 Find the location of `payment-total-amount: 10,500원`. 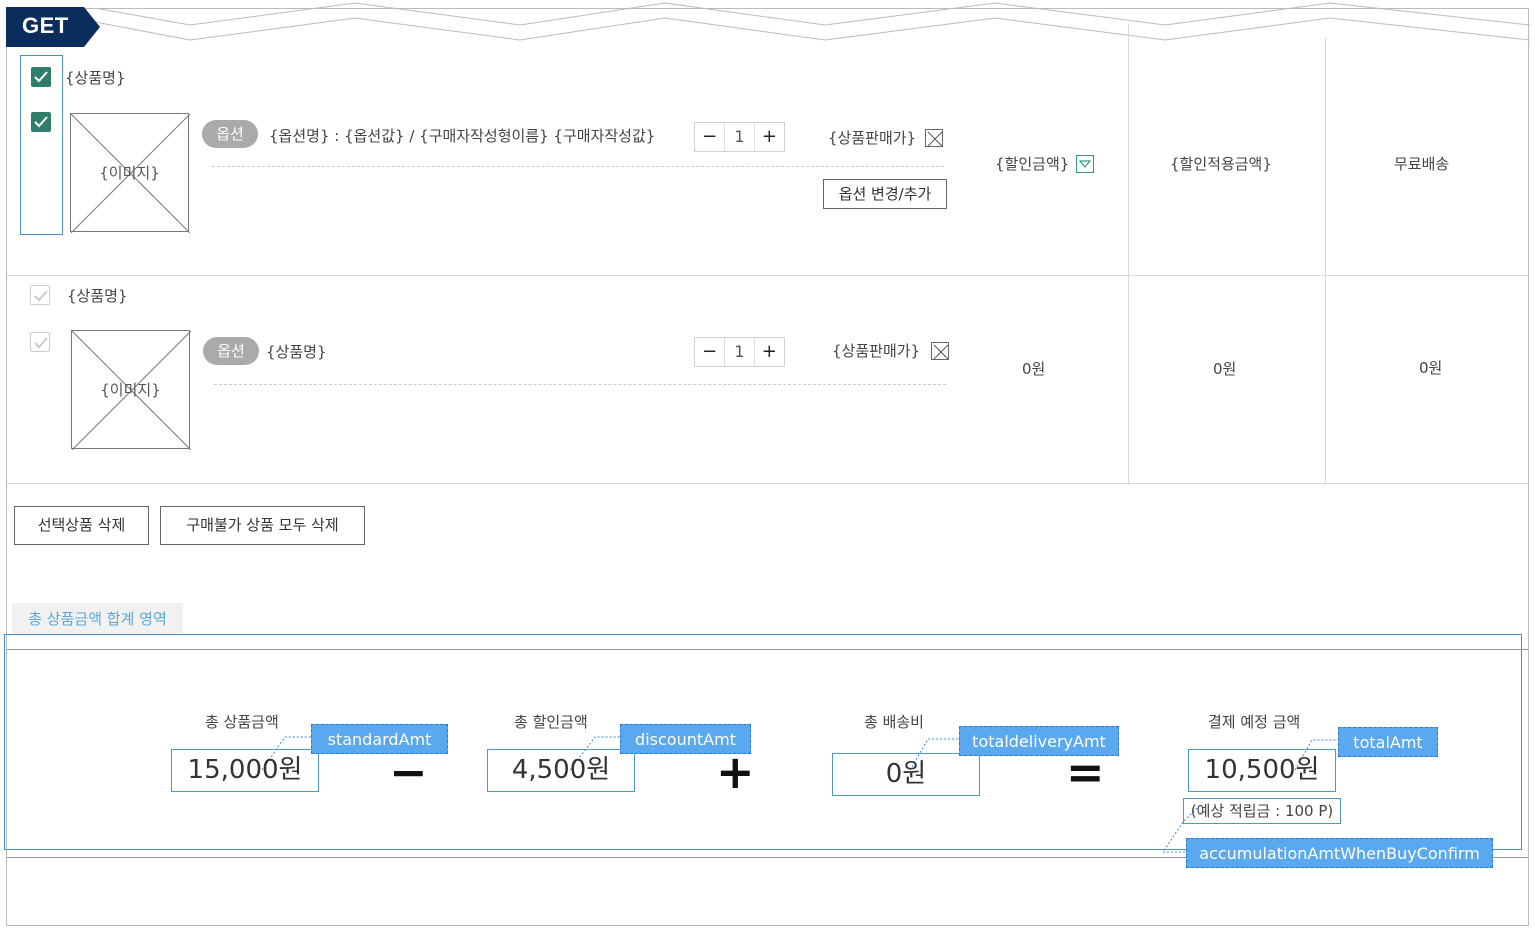

payment-total-amount: 10,500원 is located at coordinates (1262, 770).